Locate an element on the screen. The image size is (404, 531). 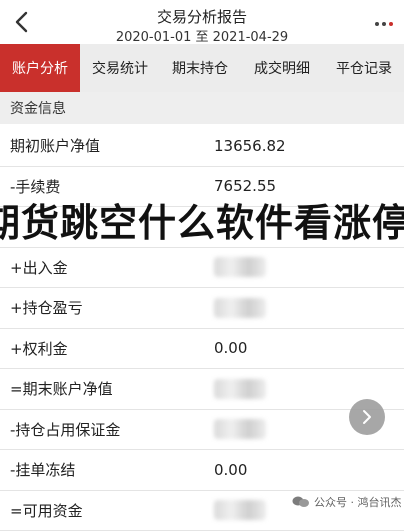
section-title: 资金信息 is located at coordinates (38, 108).